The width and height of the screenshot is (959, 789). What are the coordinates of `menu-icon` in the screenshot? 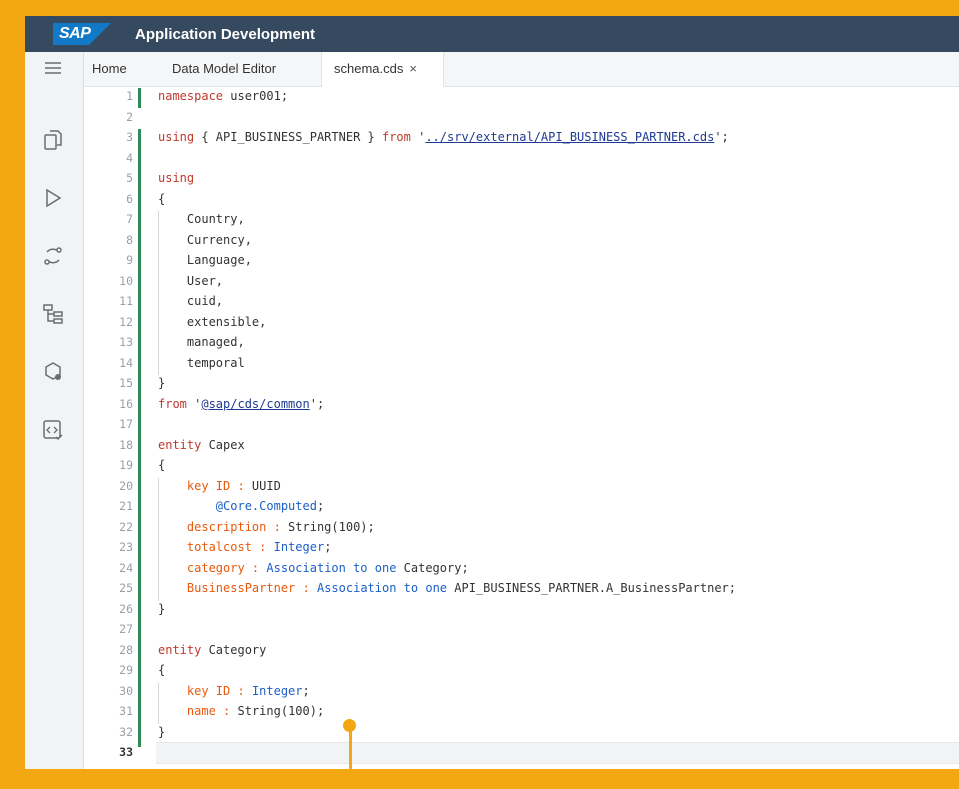 It's located at (53, 68).